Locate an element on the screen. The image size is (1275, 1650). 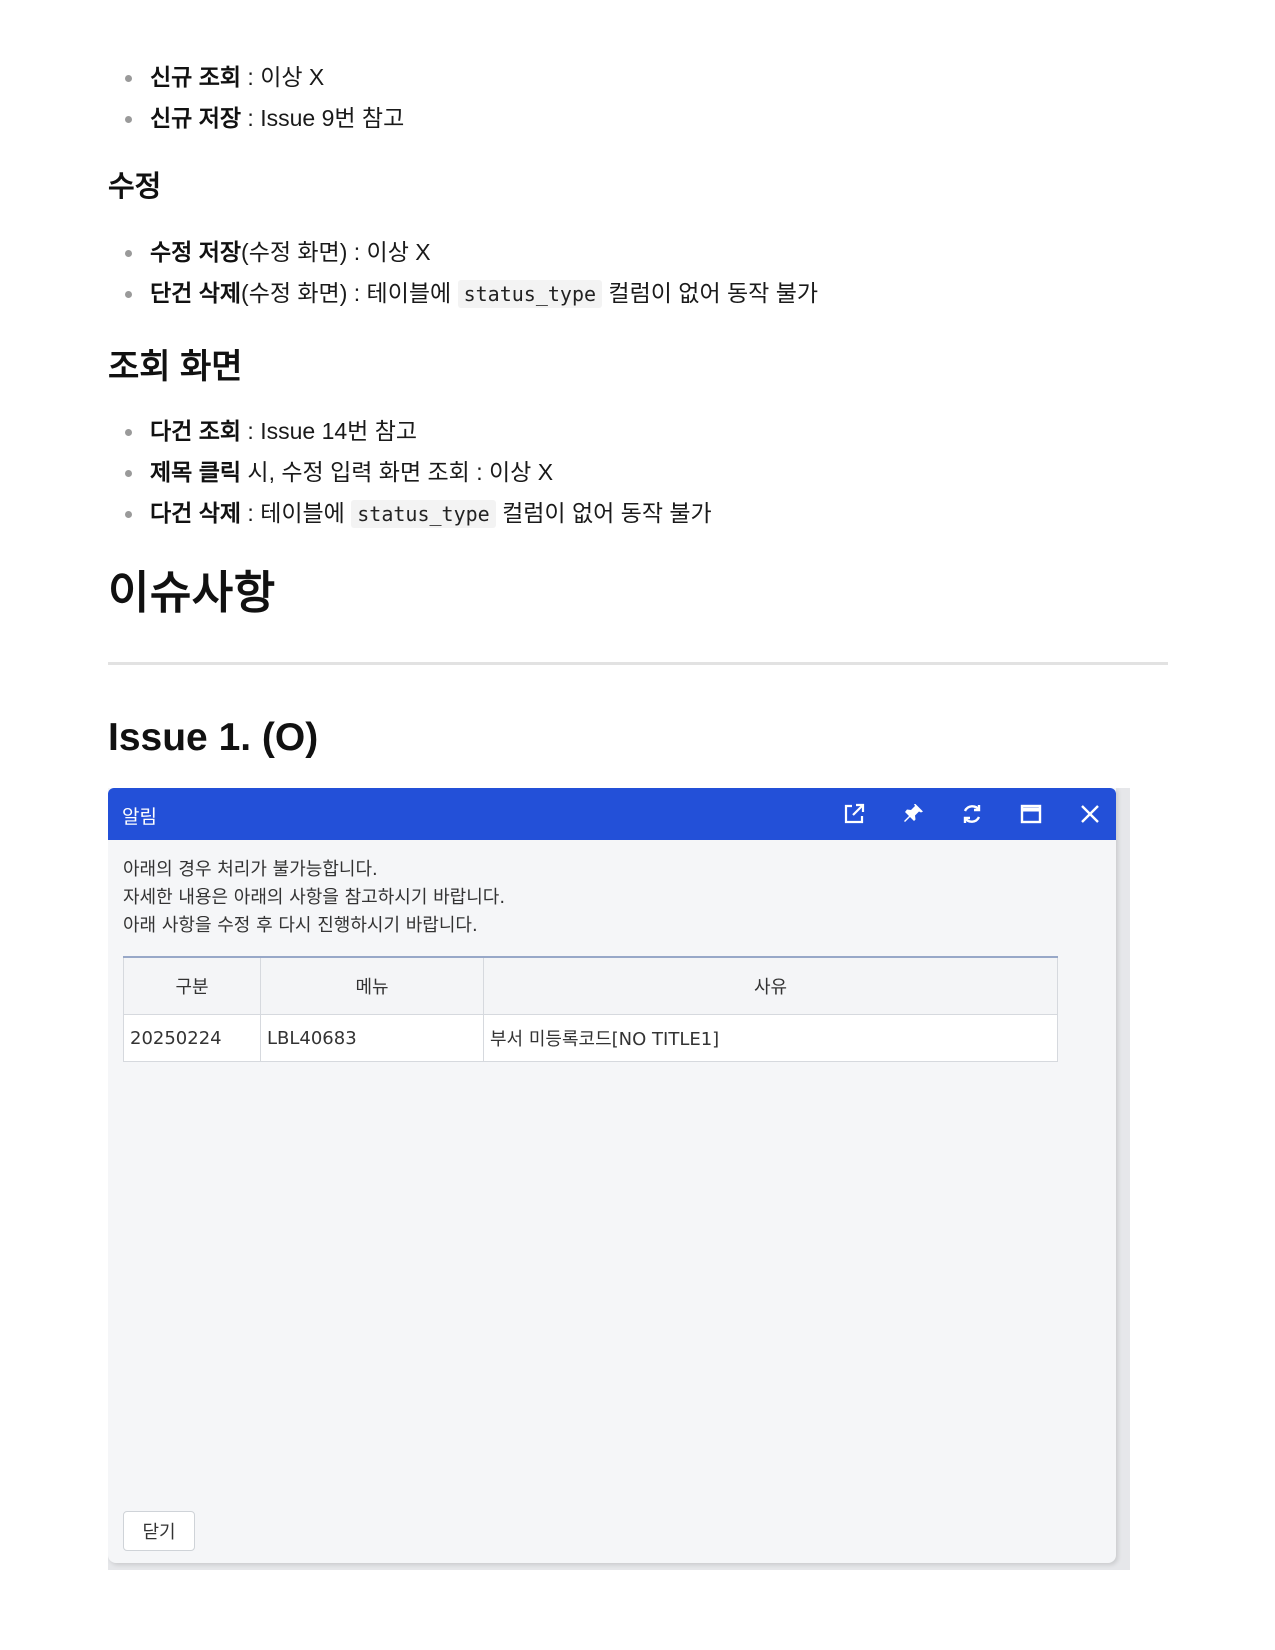
pin-icon is located at coordinates (913, 814).